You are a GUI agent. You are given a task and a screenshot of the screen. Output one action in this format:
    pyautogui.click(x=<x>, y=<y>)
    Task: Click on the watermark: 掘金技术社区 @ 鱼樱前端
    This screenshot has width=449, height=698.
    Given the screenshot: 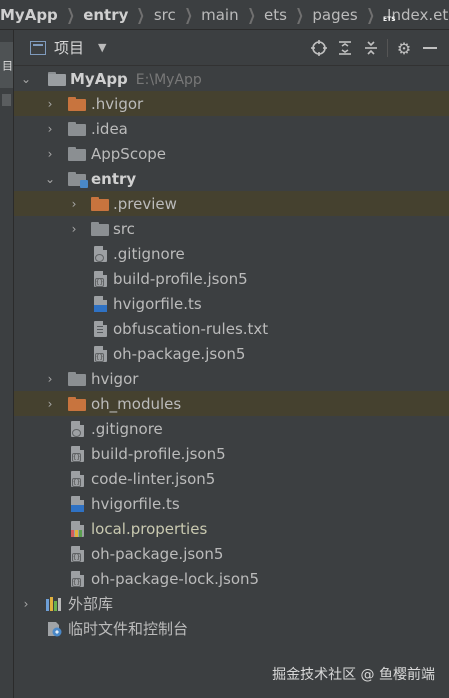 What is the action you would take?
    pyautogui.click(x=353, y=675)
    